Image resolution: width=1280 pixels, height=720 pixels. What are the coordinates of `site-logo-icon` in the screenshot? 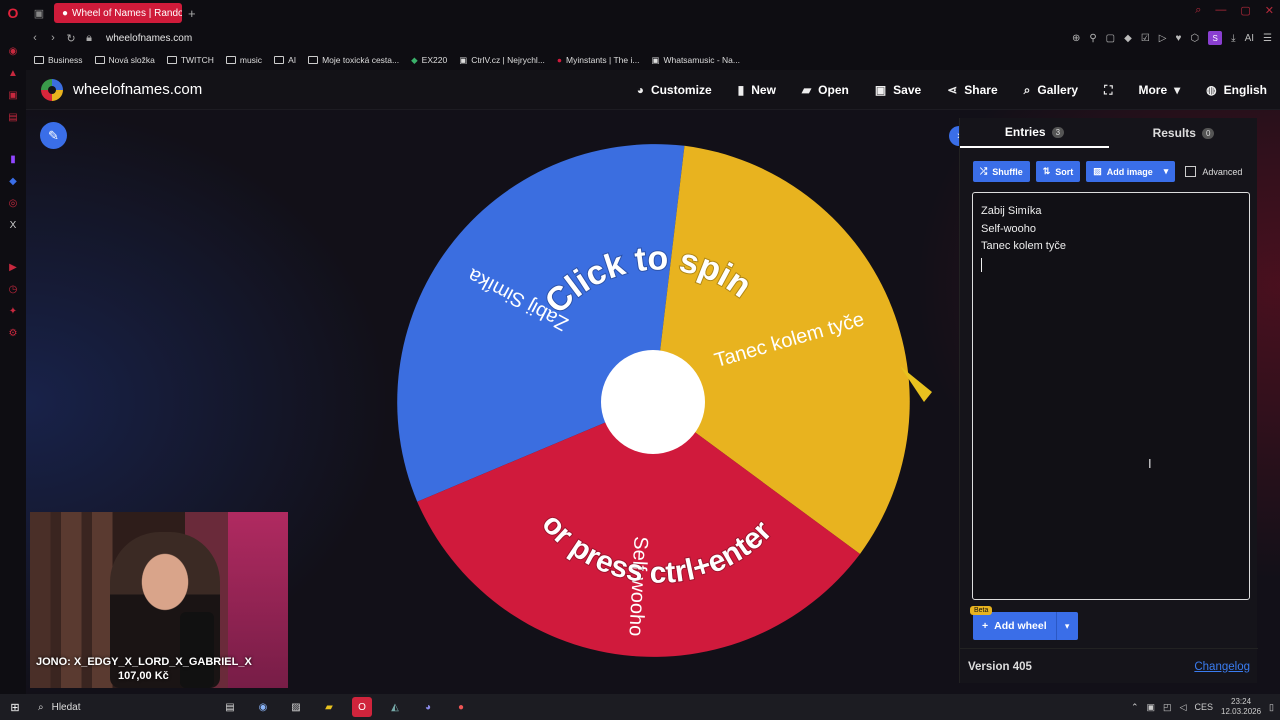 It's located at (52, 89).